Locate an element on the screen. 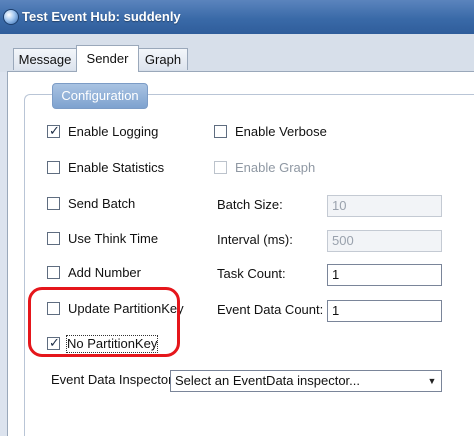 This screenshot has width=474, height=436. interval-label: Interval (ms): is located at coordinates (255, 239).